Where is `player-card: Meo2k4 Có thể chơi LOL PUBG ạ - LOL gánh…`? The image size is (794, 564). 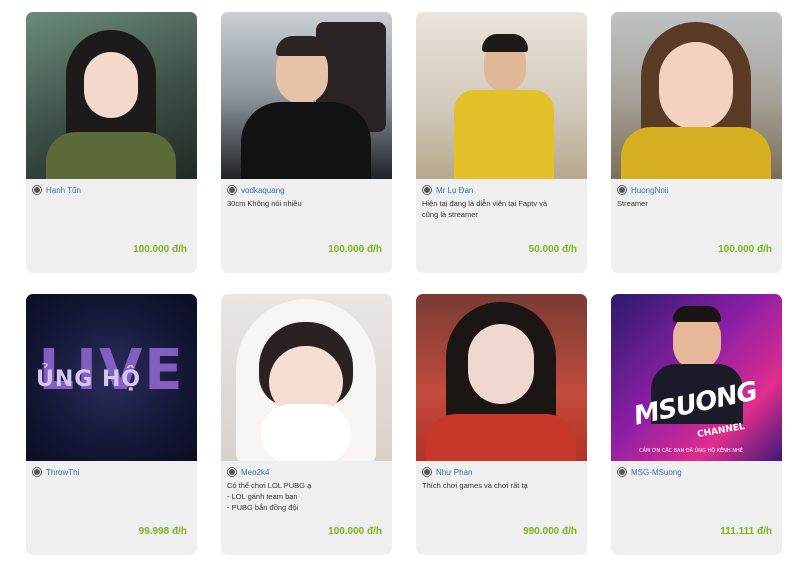
player-card: Meo2k4 Có thể chơi LOL PUBG ạ - LOL gánh… is located at coordinates (306, 424).